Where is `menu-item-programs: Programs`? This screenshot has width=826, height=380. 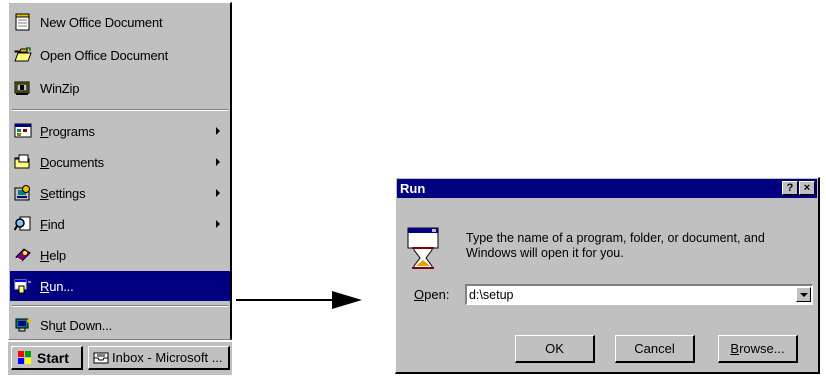
menu-item-programs: Programs is located at coordinates (120, 131).